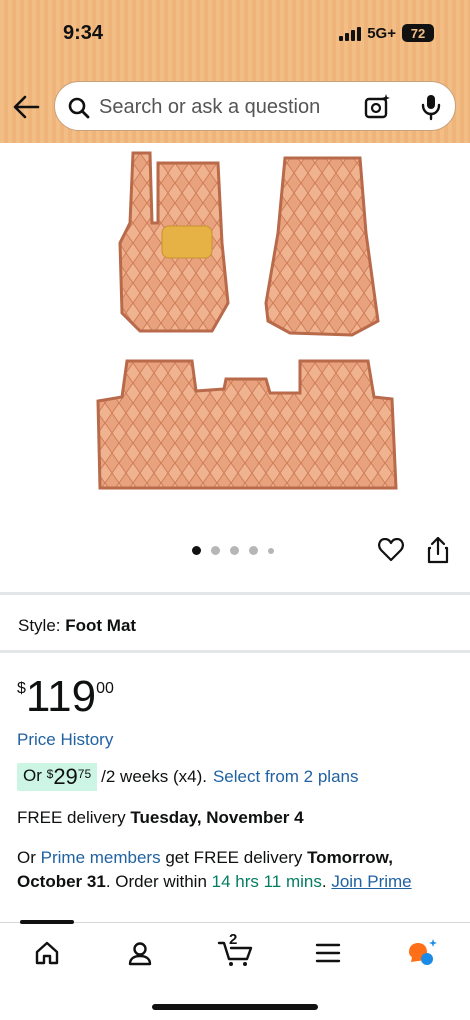 The height and width of the screenshot is (1020, 470). I want to click on cart-count-badge: 2, so click(233, 939).